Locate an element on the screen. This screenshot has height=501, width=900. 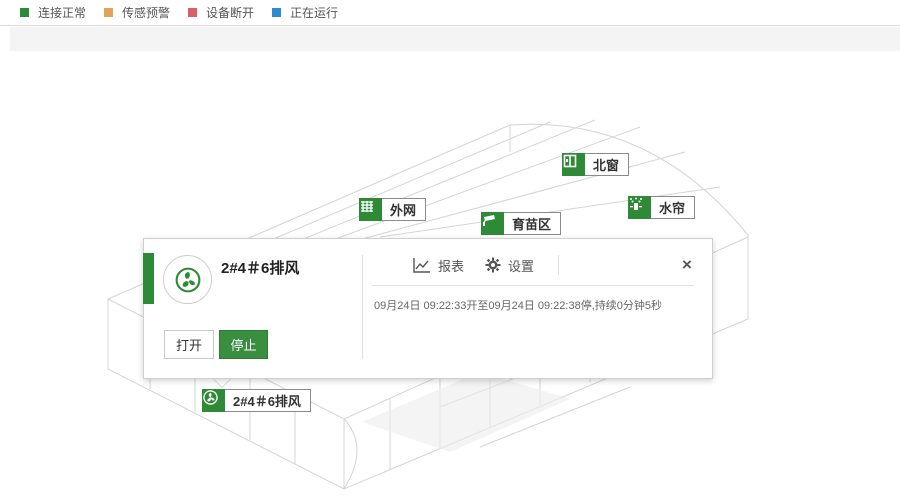
device-tag-exhaust-fan: 2#4＃6排风 is located at coordinates (256, 400).